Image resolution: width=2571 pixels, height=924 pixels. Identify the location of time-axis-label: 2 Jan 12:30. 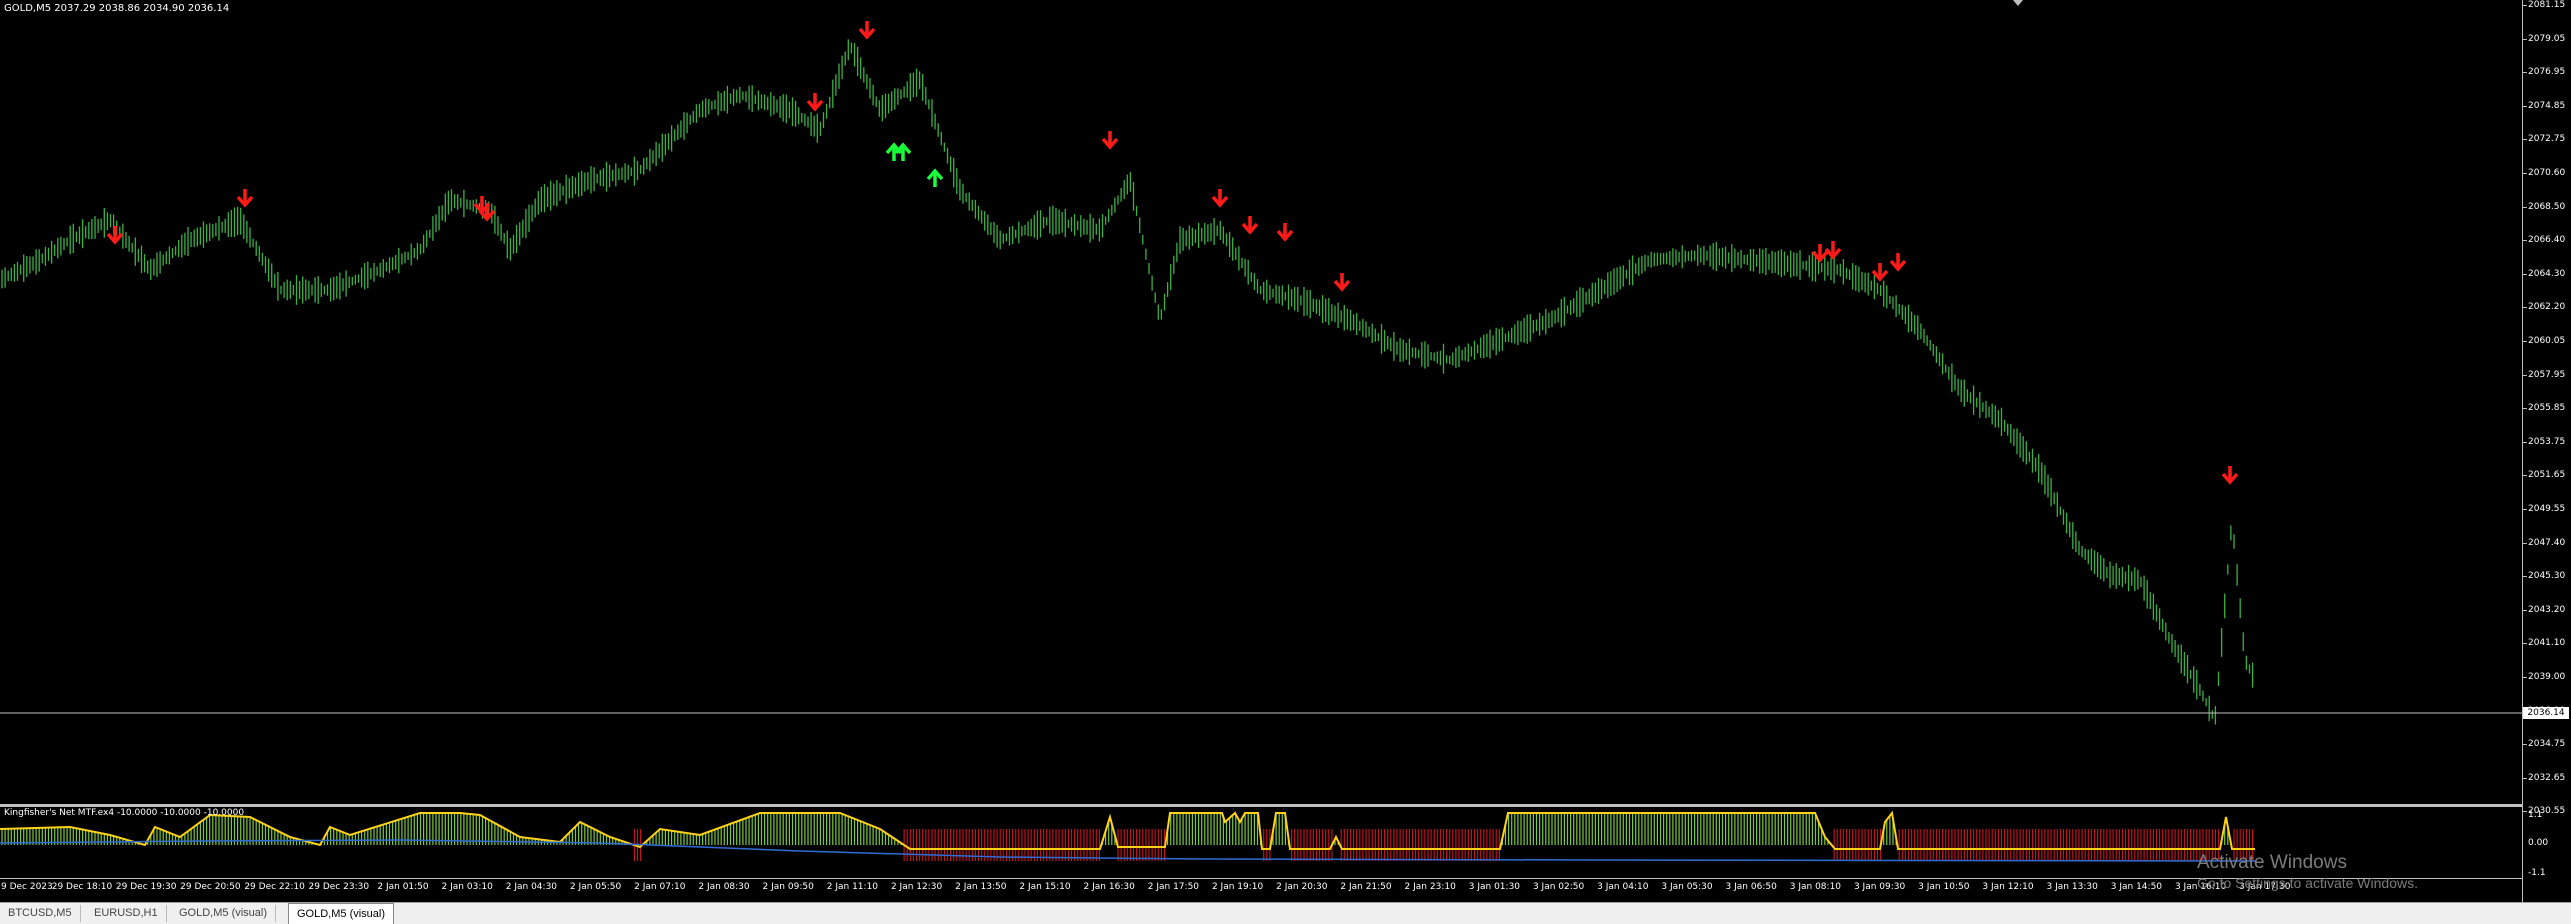
(916, 887).